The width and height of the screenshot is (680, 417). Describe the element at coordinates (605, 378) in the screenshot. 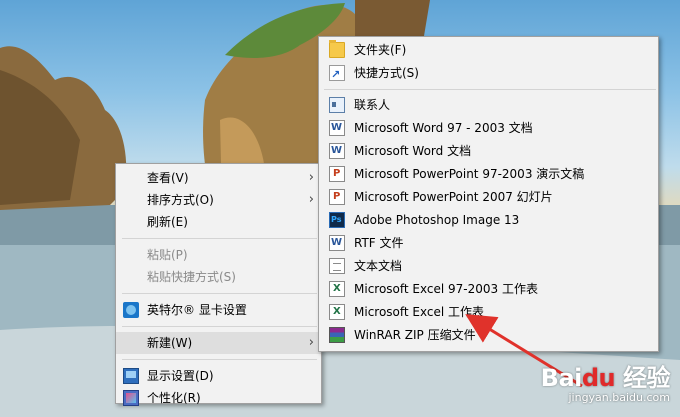

I see `watermark-logo: Baidu 经验` at that location.